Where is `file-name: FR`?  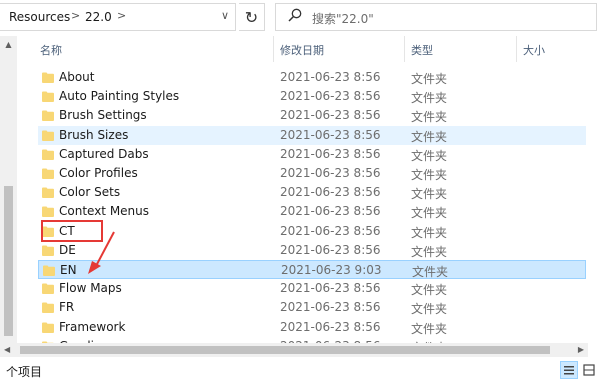 file-name: FR is located at coordinates (67, 307).